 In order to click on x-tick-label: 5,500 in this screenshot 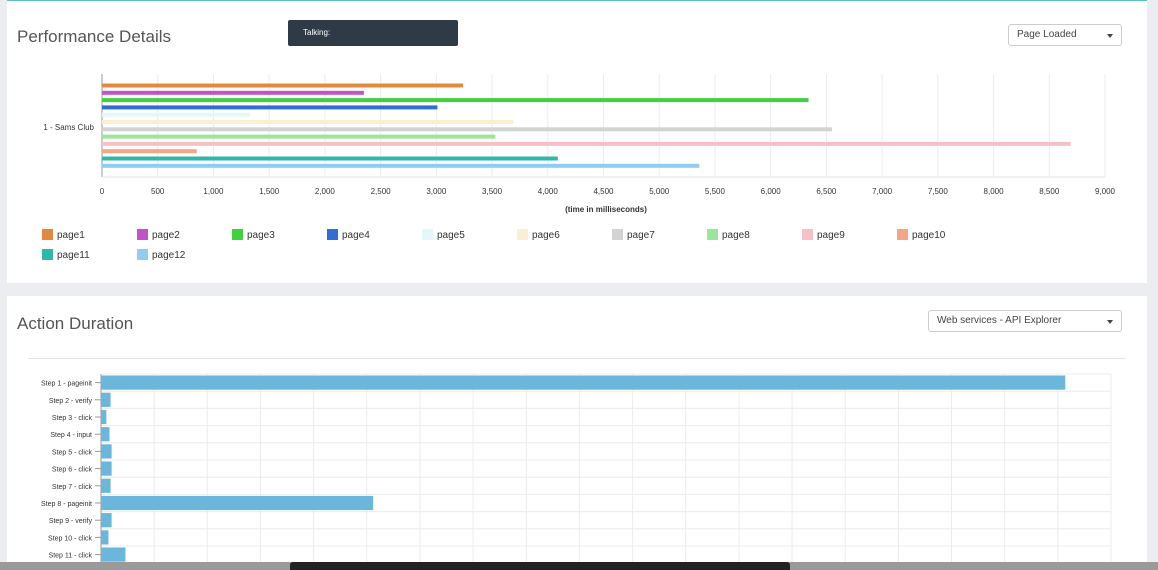, I will do `click(715, 191)`.